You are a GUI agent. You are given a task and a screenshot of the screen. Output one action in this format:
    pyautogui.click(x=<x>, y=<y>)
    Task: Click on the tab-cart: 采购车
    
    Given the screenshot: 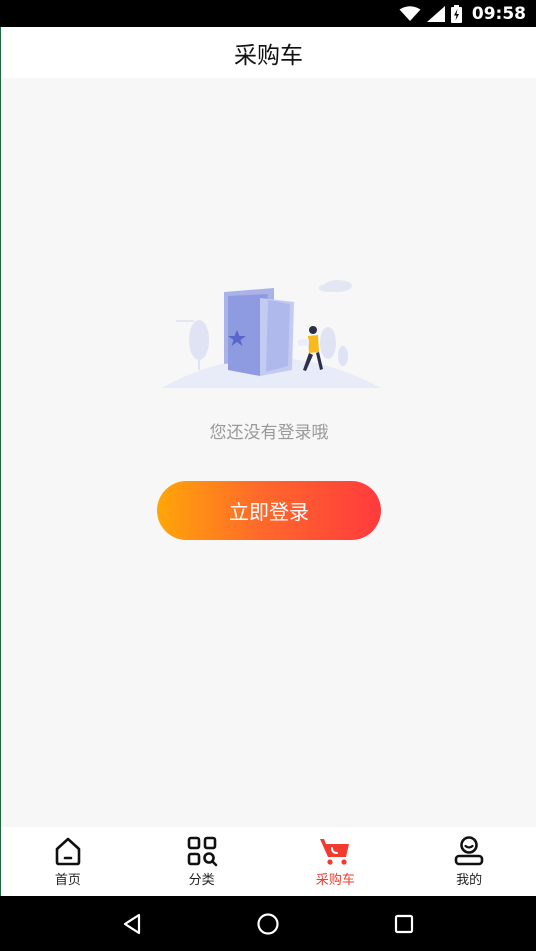 What is the action you would take?
    pyautogui.click(x=336, y=861)
    